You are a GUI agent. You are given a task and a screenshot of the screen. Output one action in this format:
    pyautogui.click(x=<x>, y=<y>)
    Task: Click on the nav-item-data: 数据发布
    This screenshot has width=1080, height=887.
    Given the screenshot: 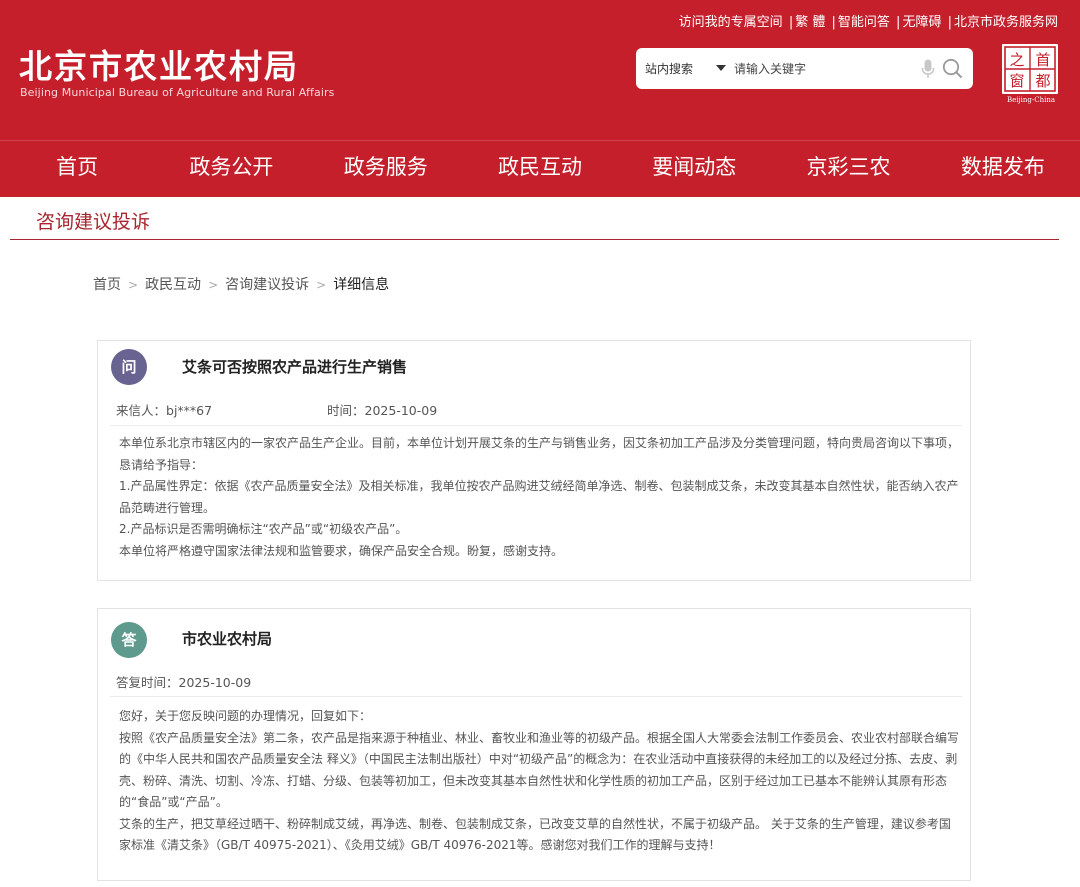 What is the action you would take?
    pyautogui.click(x=1003, y=169)
    